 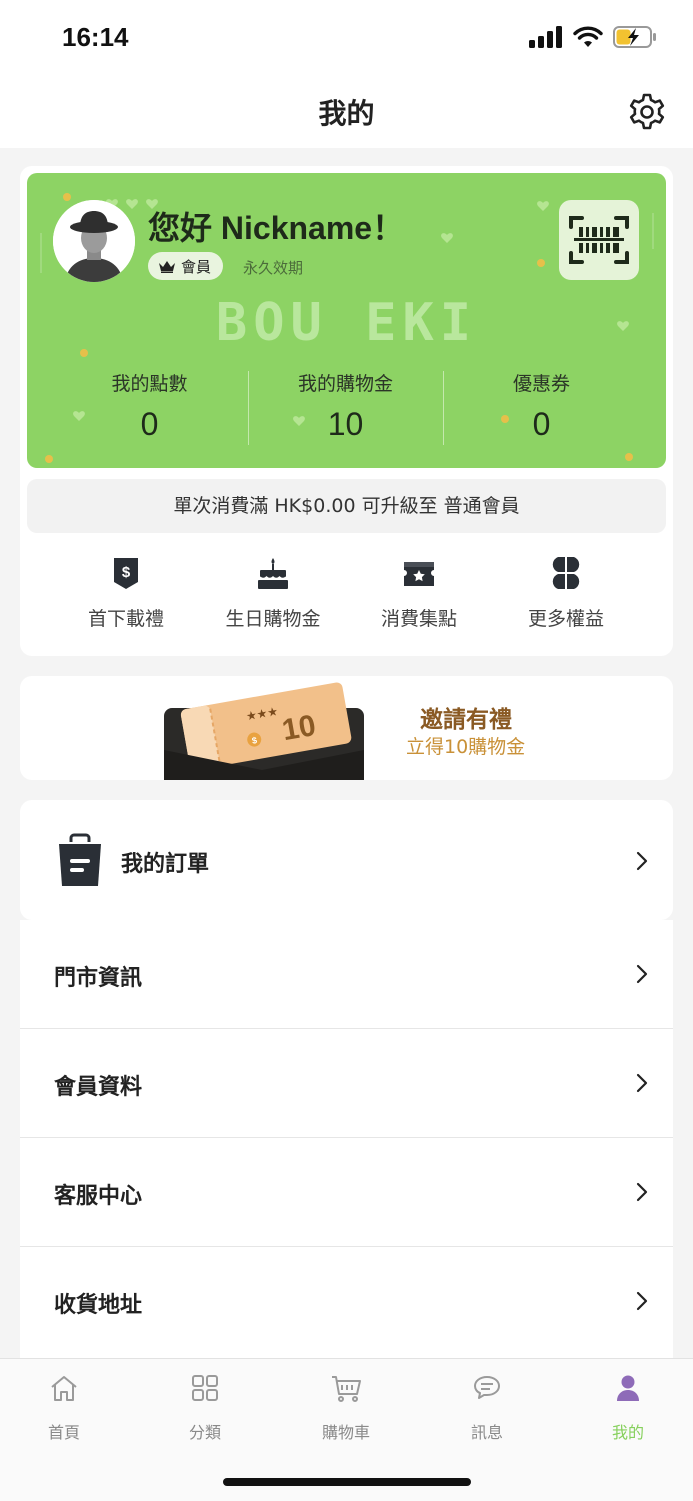 I want to click on user-icon, so click(x=628, y=1388).